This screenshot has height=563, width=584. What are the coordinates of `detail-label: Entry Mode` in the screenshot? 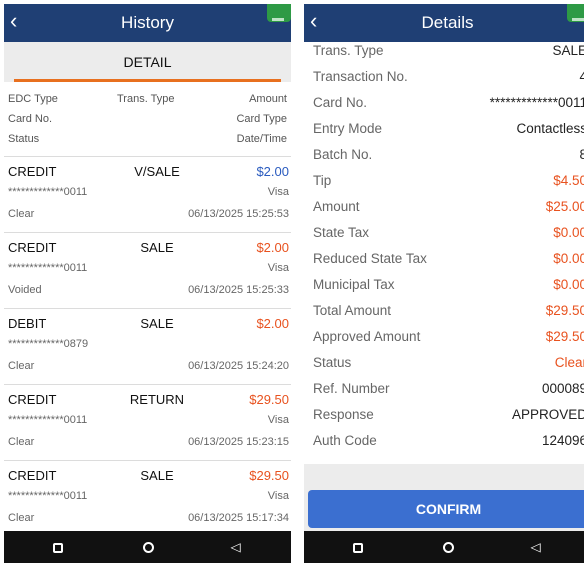 It's located at (348, 128).